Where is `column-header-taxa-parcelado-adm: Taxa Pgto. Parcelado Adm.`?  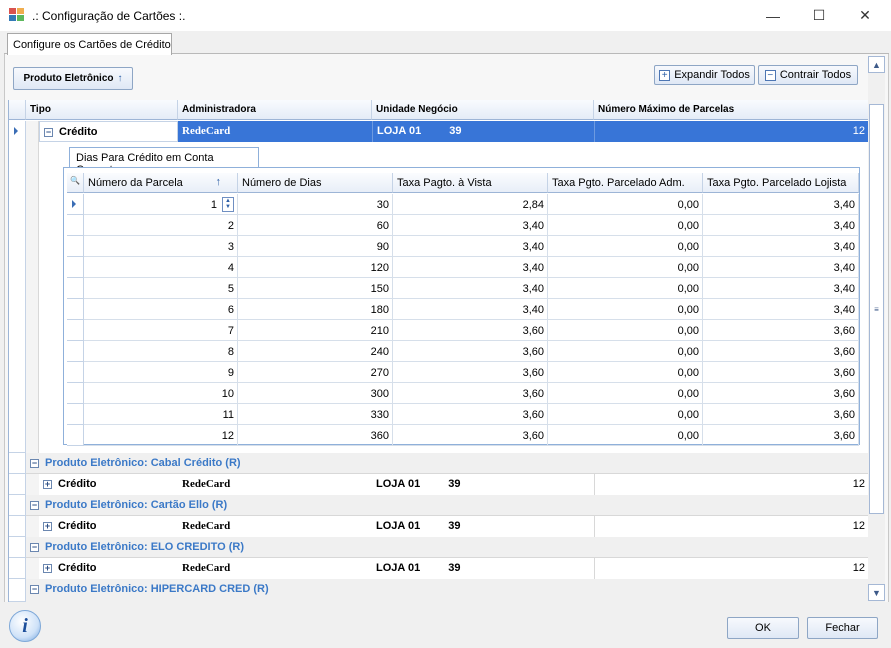 column-header-taxa-parcelado-adm: Taxa Pgto. Parcelado Adm. is located at coordinates (625, 183).